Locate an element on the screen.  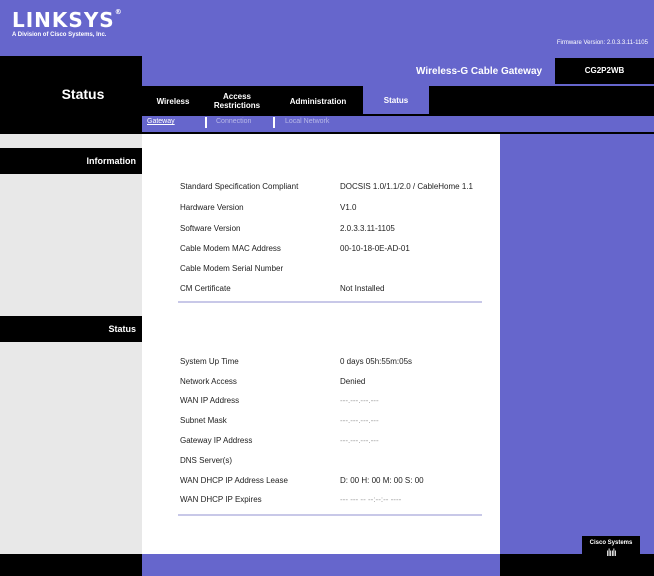
status-label: Gateway IP Address is located at coordinates (216, 440).